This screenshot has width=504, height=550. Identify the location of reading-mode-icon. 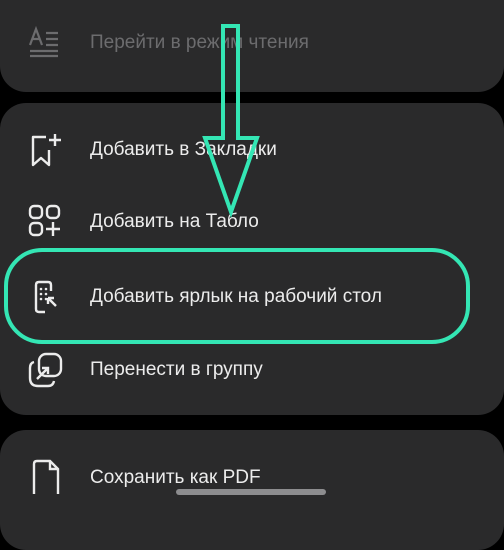
(46, 43).